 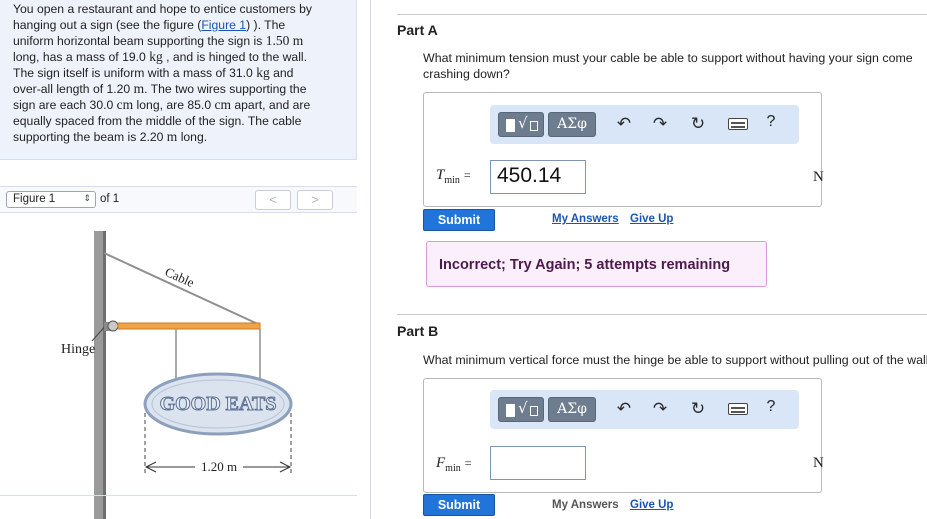 What do you see at coordinates (453, 176) in the screenshot?
I see `part-a-variable-label: Tmin =` at bounding box center [453, 176].